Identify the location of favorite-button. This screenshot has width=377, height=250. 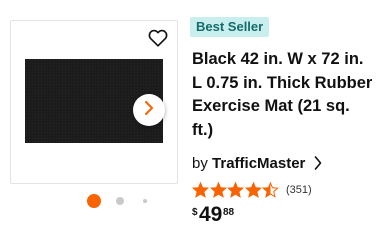
(158, 40).